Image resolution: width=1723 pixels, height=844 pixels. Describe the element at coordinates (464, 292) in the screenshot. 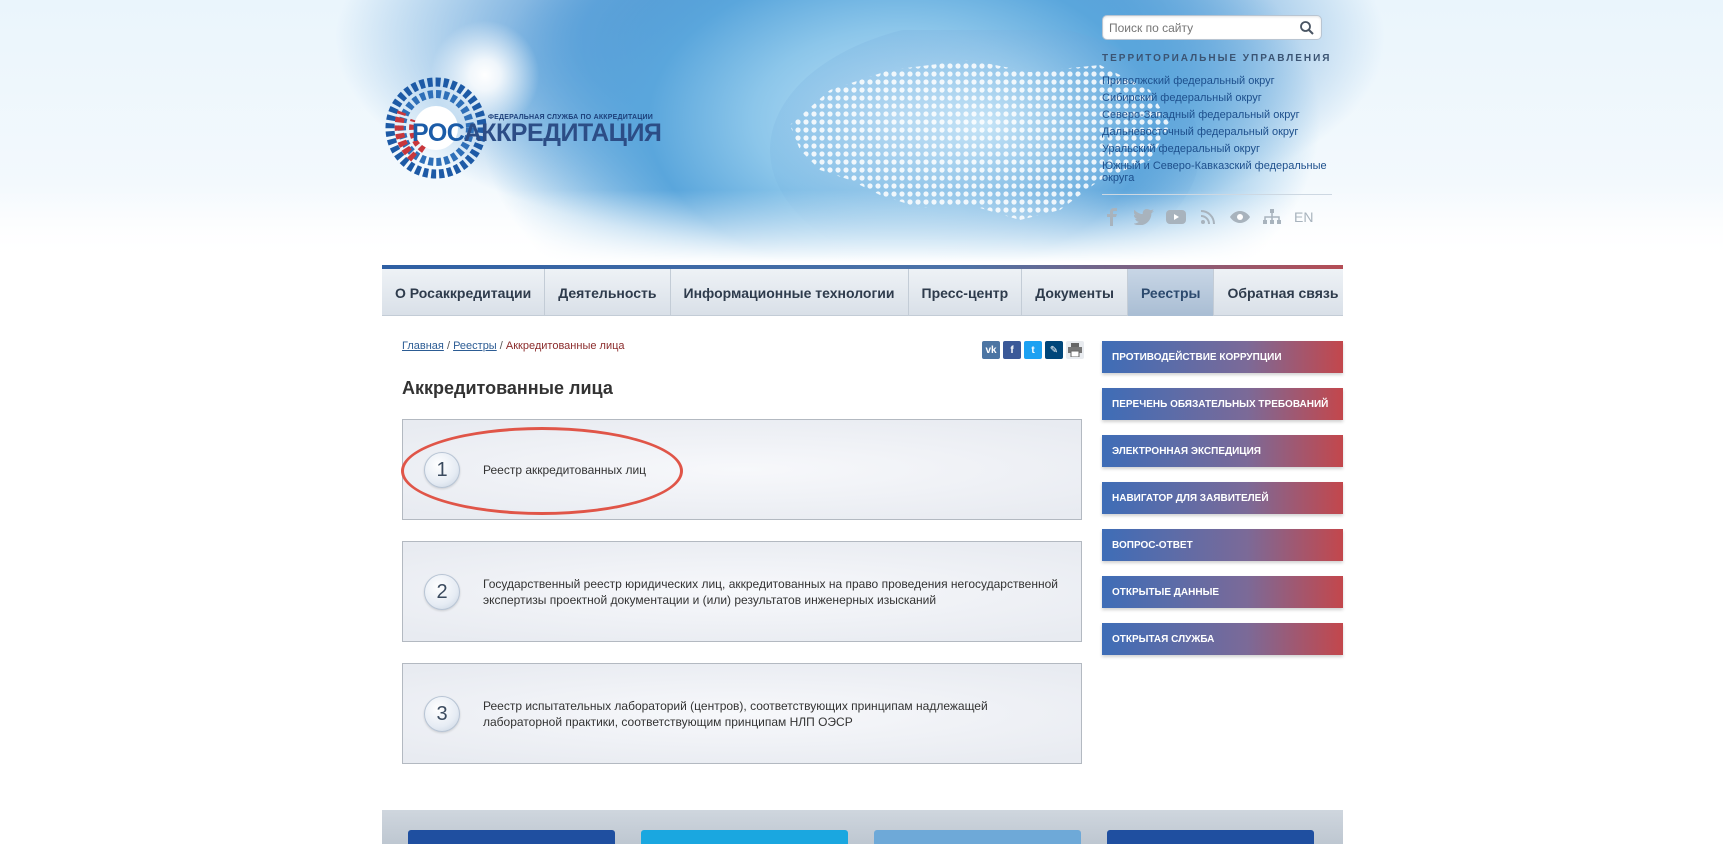

I see `nav-item-about: О Росаккредитации` at that location.